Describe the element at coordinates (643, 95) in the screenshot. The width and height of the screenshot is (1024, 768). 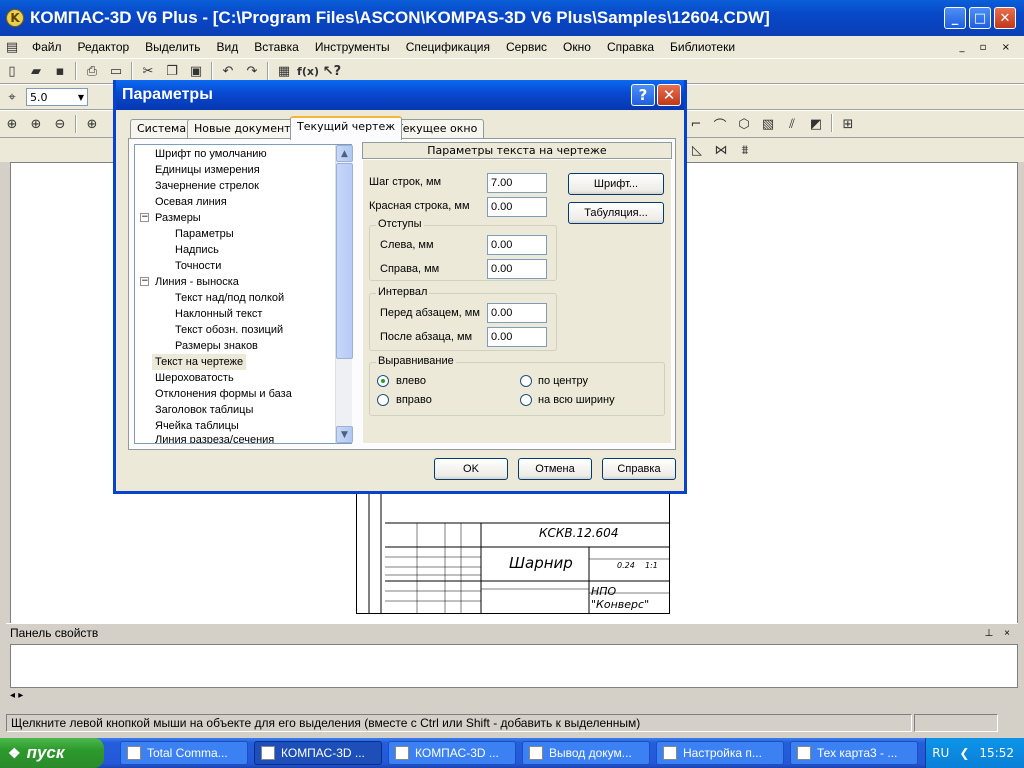
I see `dialog-help-button: ?` at that location.